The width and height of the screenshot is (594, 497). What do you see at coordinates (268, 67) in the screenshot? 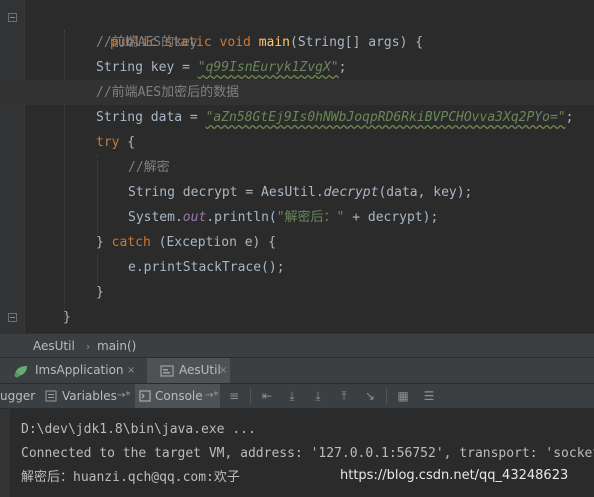
I see `code-string-key: "q99IsnEuryk1ZvgX"` at bounding box center [268, 67].